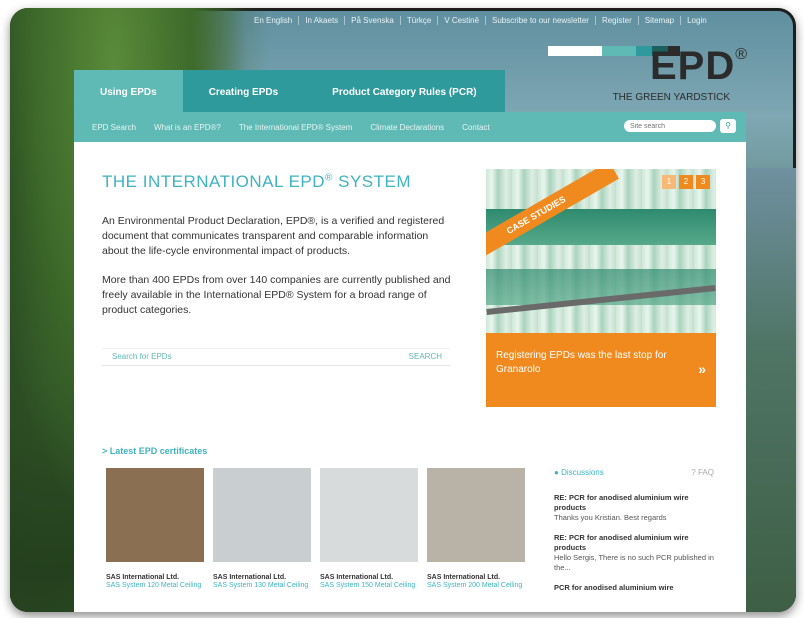  What do you see at coordinates (671, 97) in the screenshot?
I see `logo-tagline: THE GREEN YARDSTICK` at bounding box center [671, 97].